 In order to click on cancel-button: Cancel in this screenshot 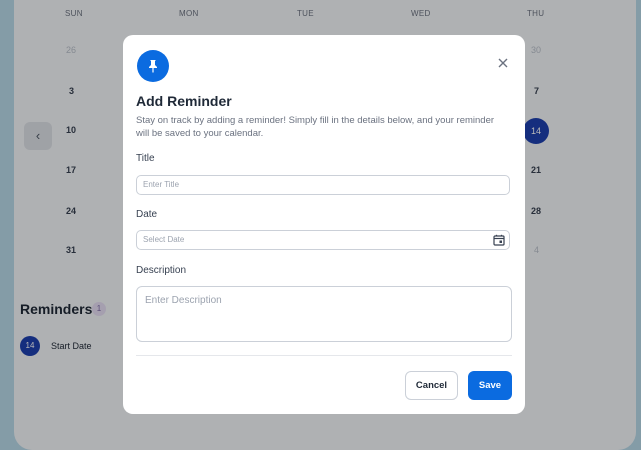, I will do `click(431, 385)`.